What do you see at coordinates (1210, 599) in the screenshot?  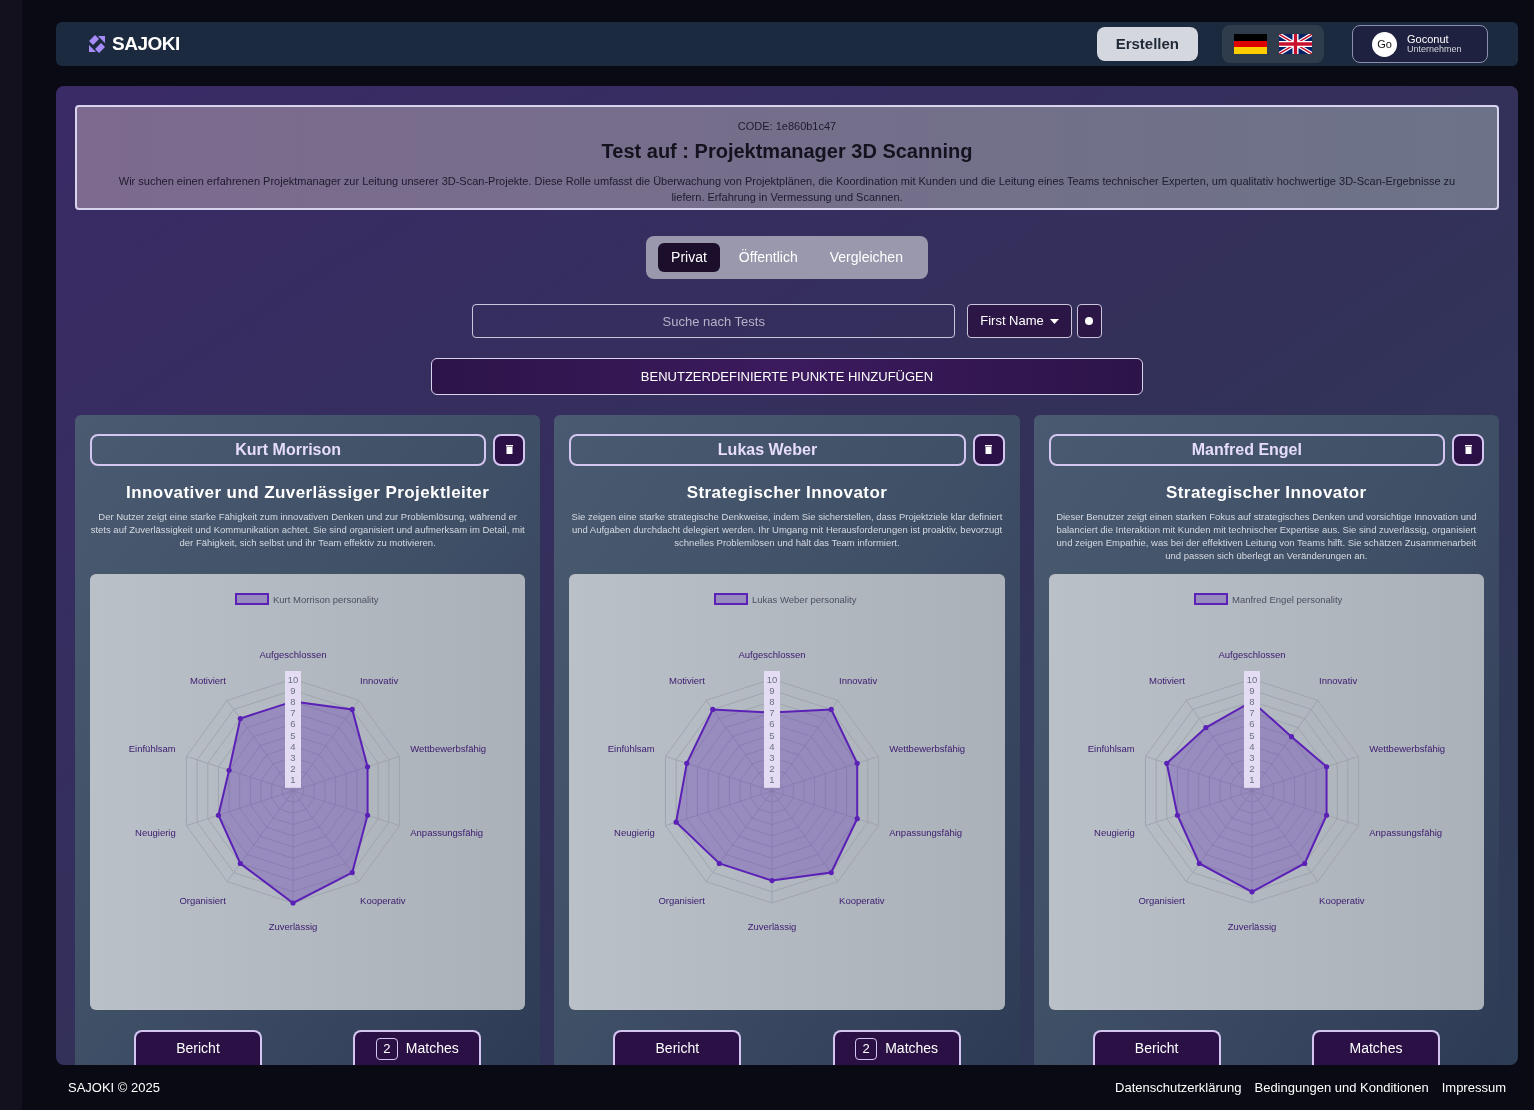 I see `legend-swatch` at bounding box center [1210, 599].